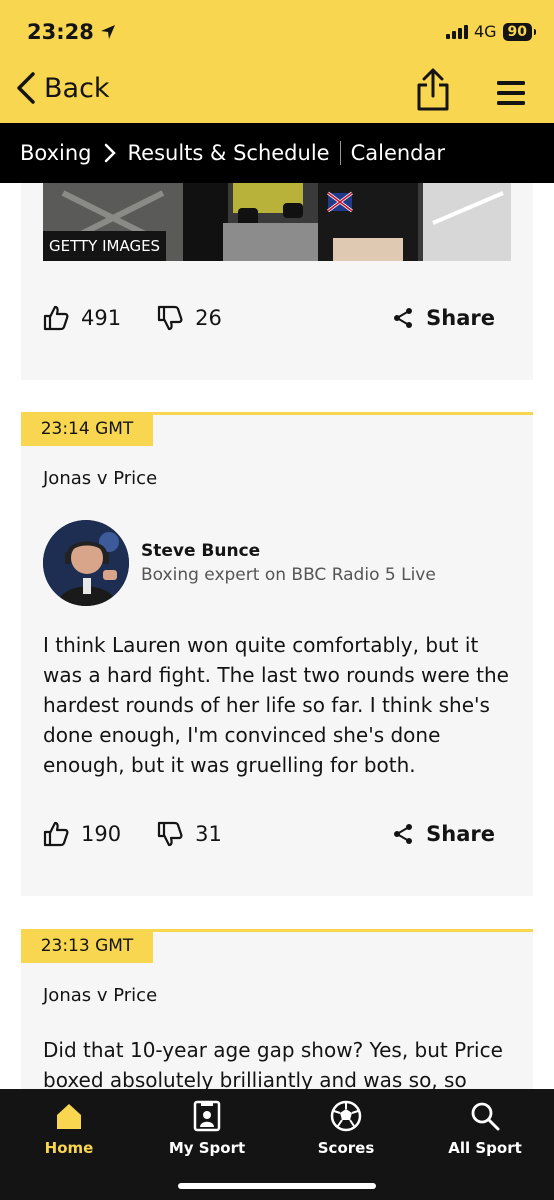 This screenshot has width=554, height=1200. I want to click on post-timestamp: 23:13 GMT, so click(87, 946).